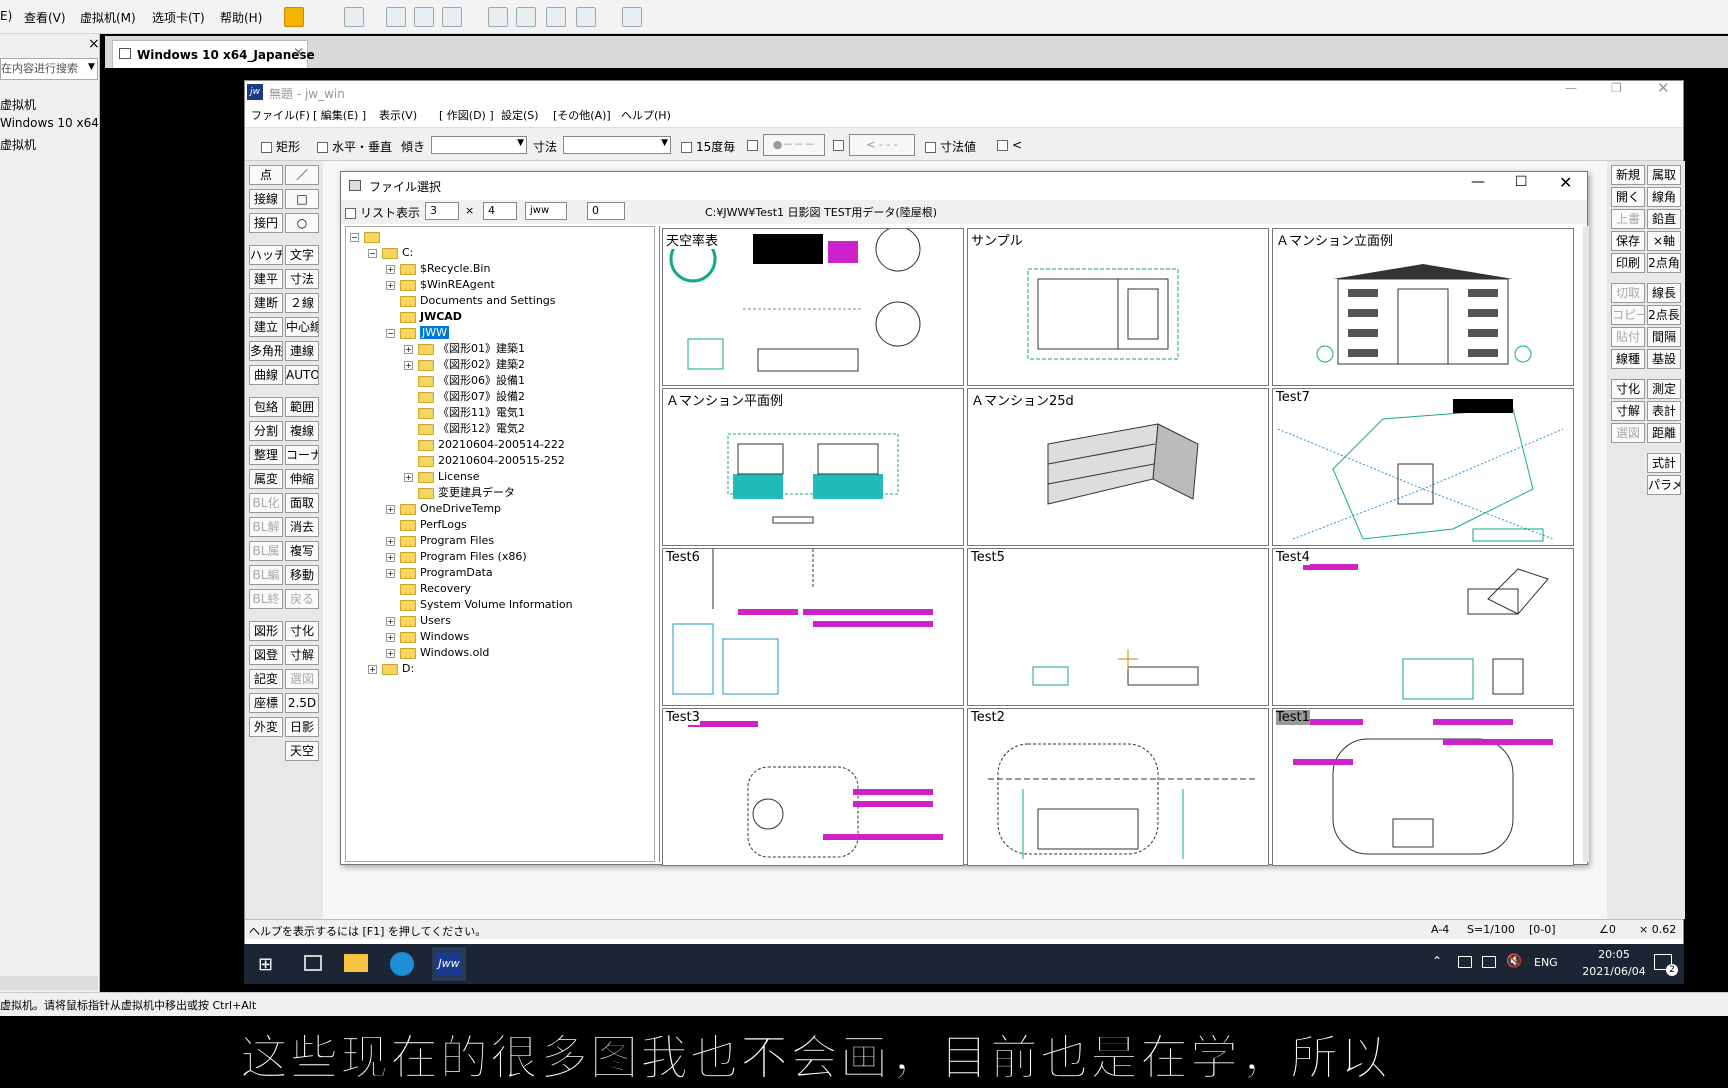 This screenshot has width=1728, height=1088. Describe the element at coordinates (266, 351) in the screenshot. I see `left-a-tool-7: 多角形` at that location.